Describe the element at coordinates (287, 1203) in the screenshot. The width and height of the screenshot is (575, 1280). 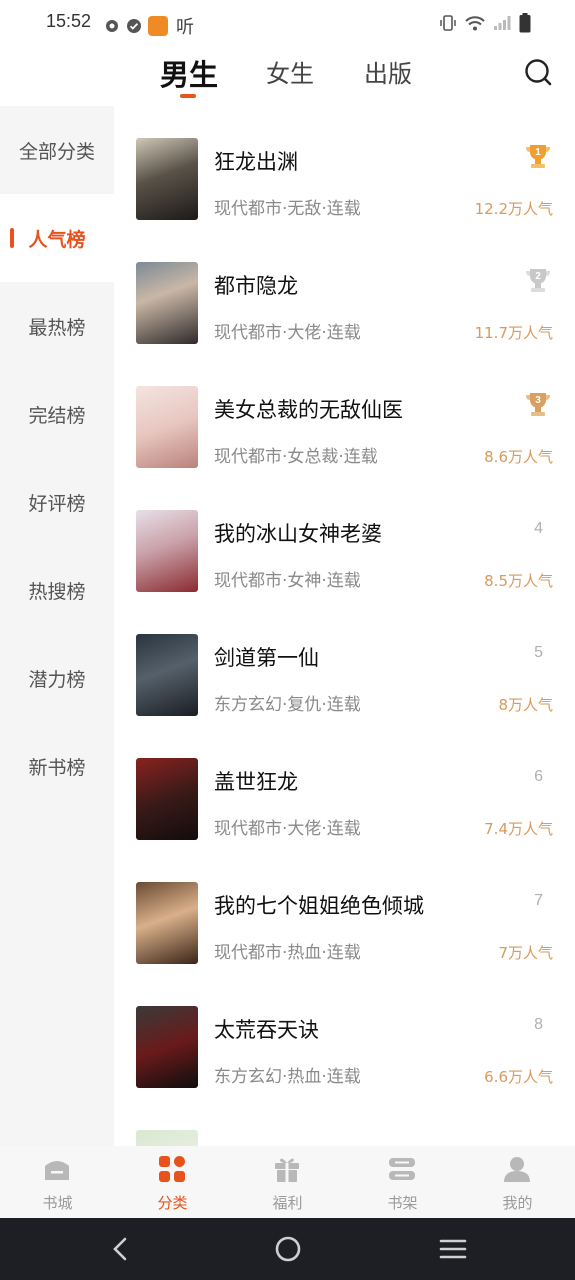
I see `nav-label: 福利` at that location.